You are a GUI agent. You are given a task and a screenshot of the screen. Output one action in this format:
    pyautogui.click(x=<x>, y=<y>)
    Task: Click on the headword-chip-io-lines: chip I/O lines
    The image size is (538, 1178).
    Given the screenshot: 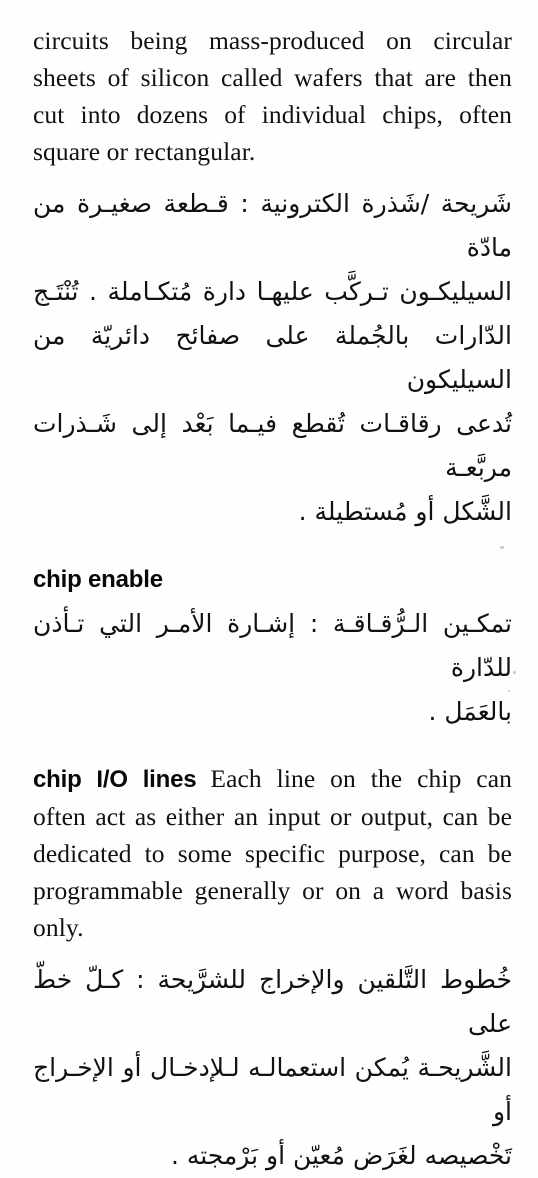 What is the action you would take?
    pyautogui.click(x=115, y=779)
    